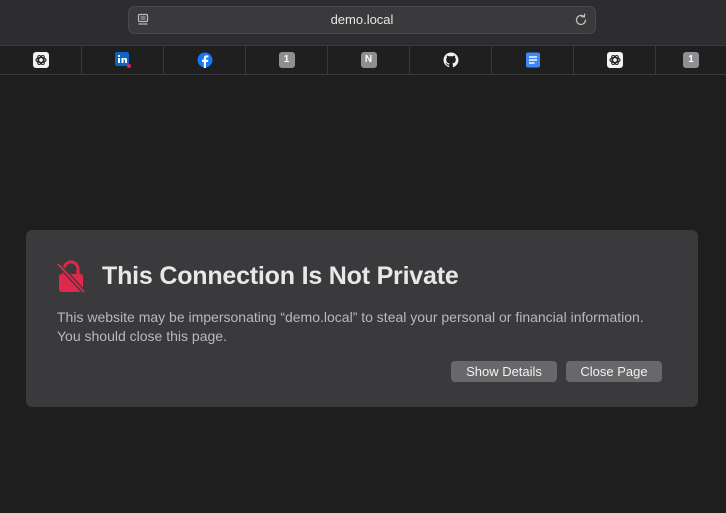 The image size is (726, 513). I want to click on facebook-icon, so click(204, 60).